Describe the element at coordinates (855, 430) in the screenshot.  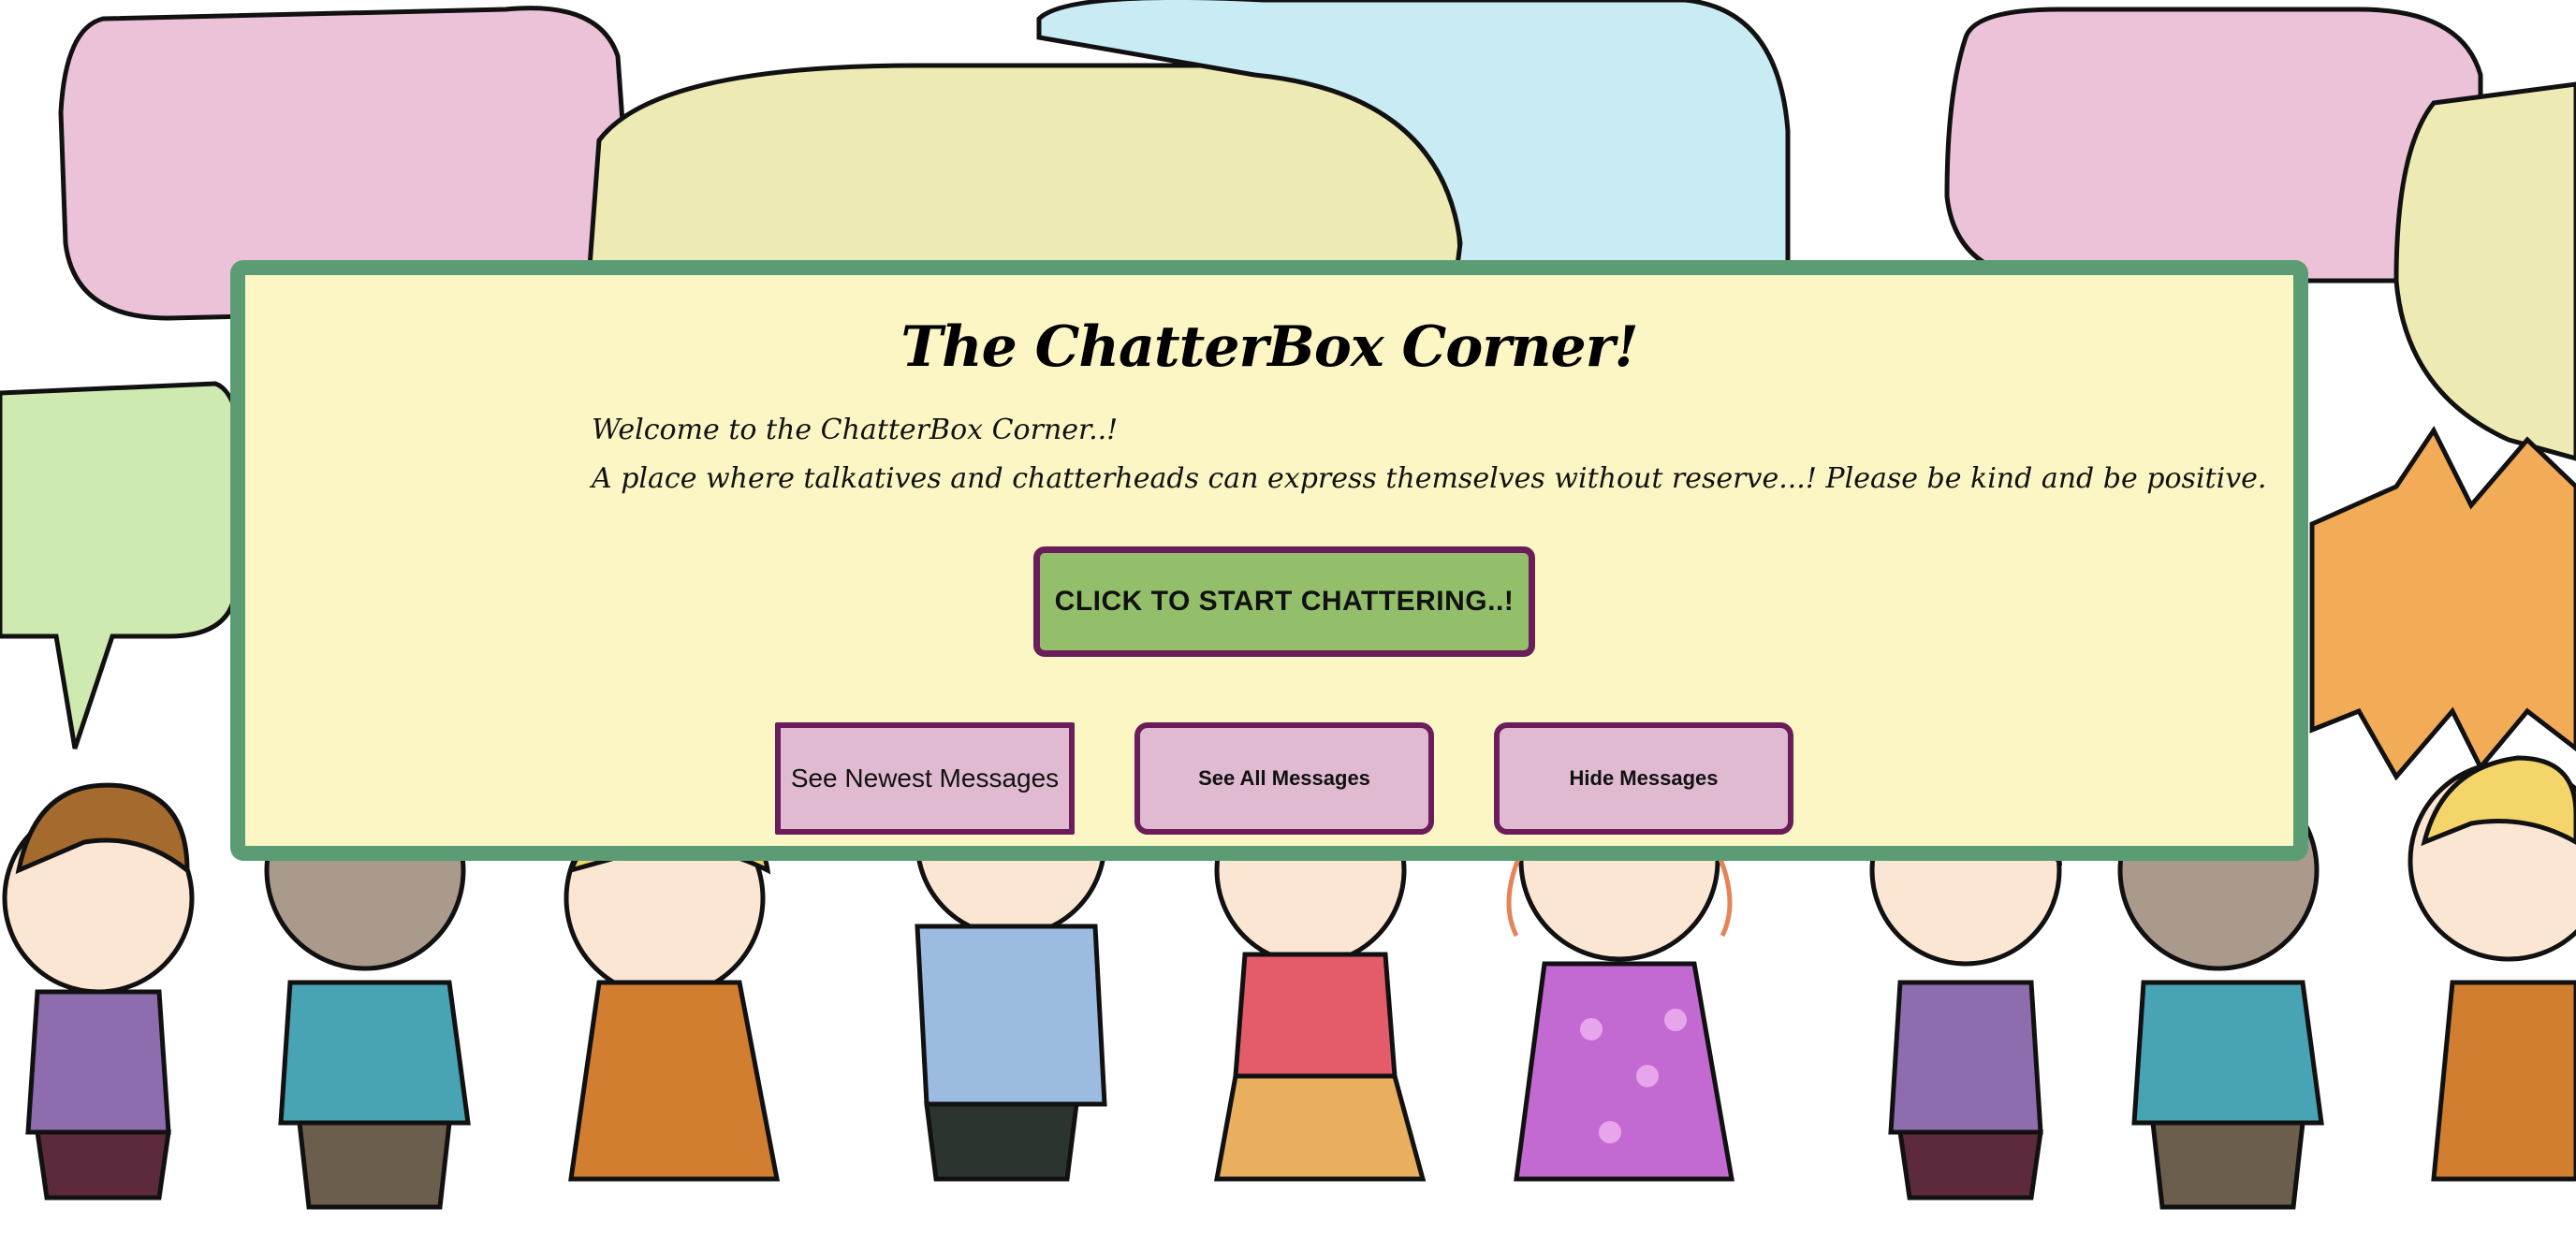
I see `welcome-text: Welcome to the ChatterBox Corner..!` at that location.